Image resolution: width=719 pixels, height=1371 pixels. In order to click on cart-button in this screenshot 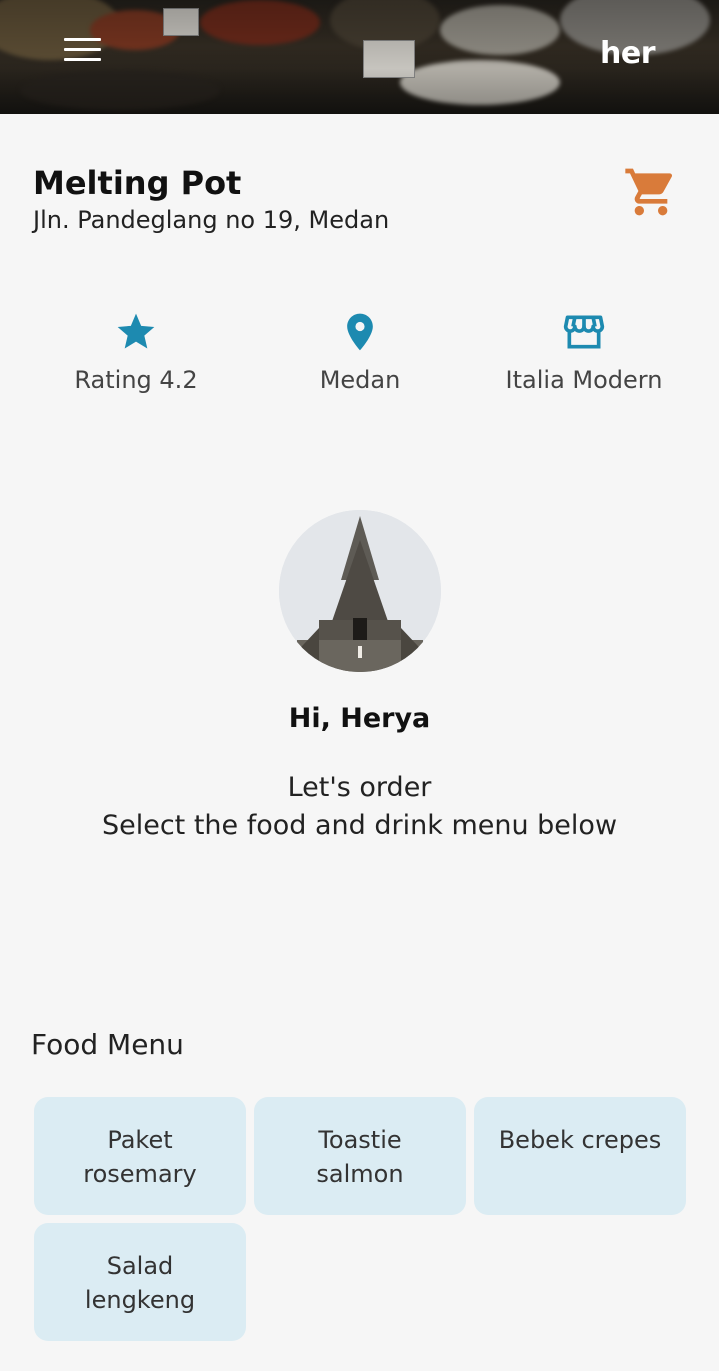, I will do `click(651, 192)`.